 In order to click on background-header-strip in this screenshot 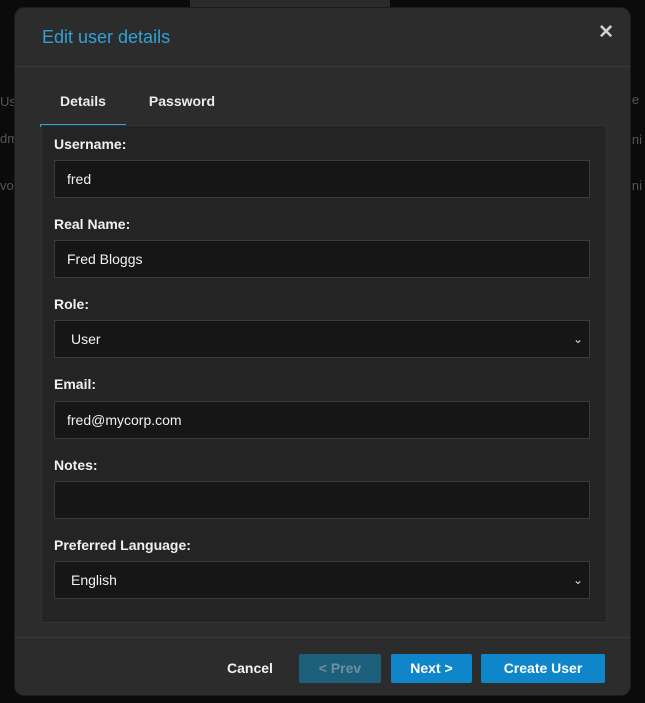, I will do `click(290, 4)`.